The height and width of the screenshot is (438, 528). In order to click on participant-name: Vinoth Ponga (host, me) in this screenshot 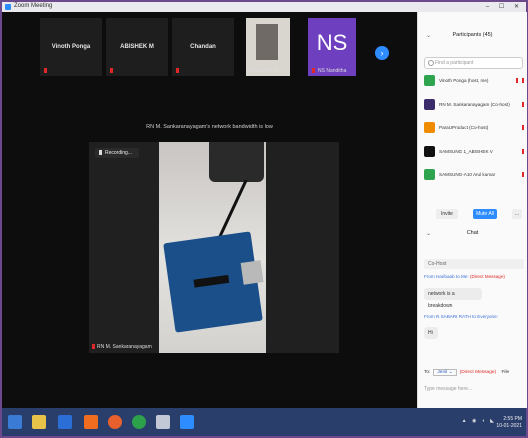, I will do `click(464, 80)`.